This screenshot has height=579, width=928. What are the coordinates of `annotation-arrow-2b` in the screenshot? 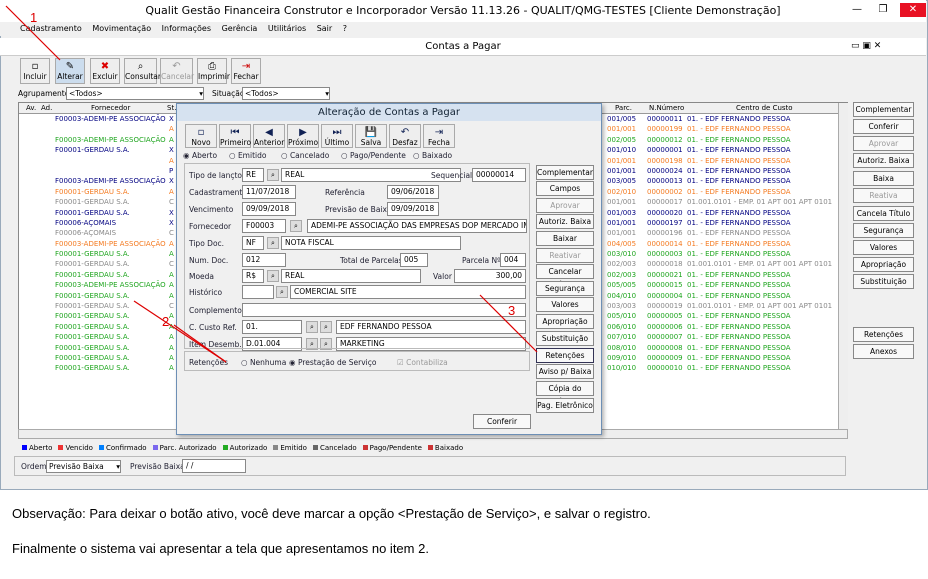 It's located at (180, 331).